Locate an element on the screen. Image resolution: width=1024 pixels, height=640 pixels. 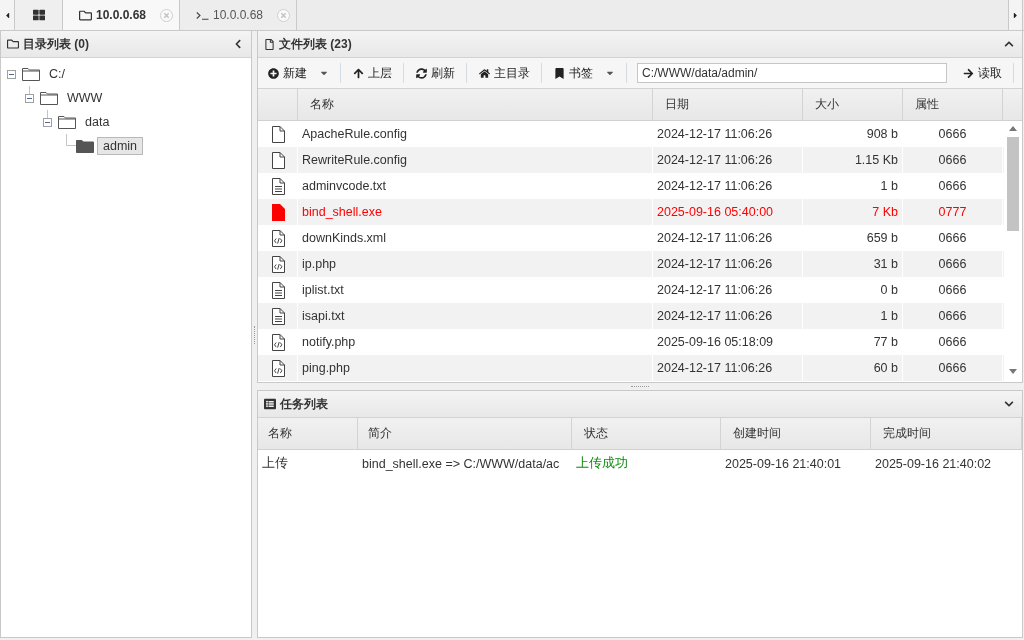
toolbar-button: 上层 is located at coordinates (372, 73).